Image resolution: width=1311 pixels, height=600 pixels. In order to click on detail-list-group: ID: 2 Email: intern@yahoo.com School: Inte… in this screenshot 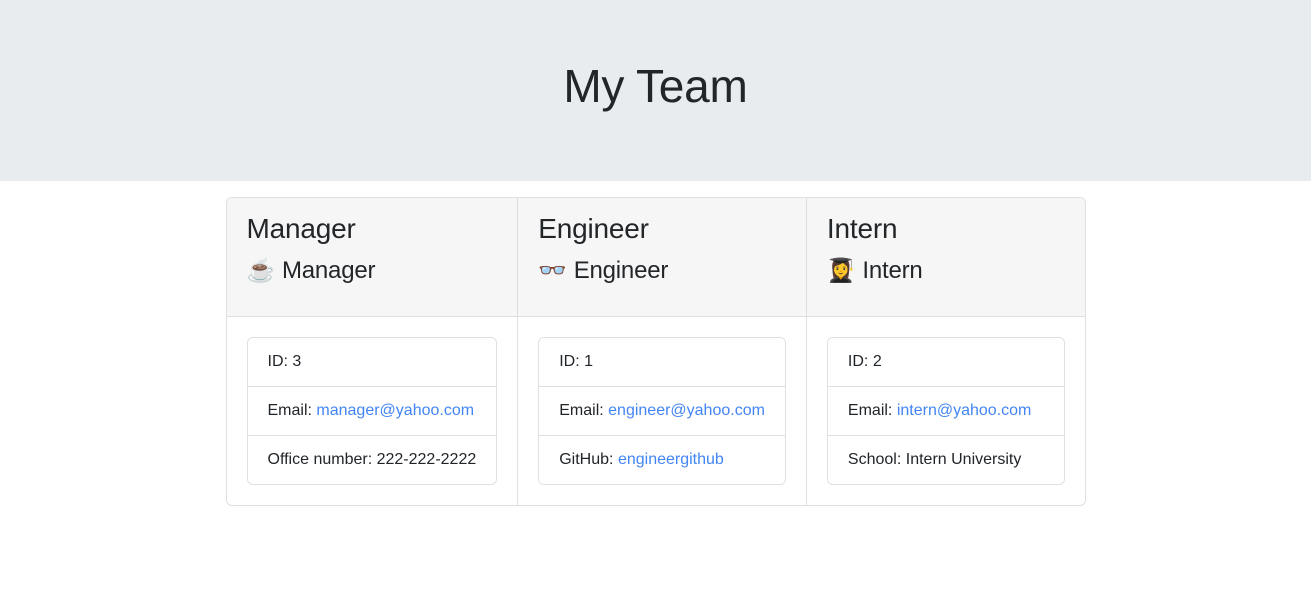, I will do `click(945, 411)`.